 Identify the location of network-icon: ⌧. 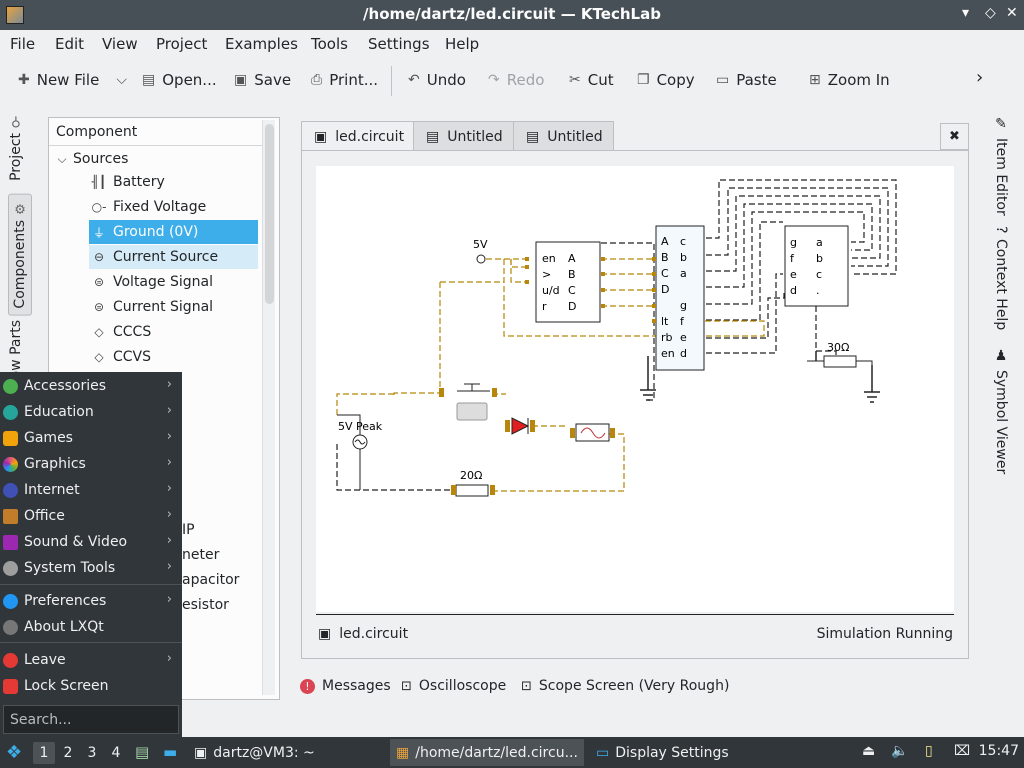
(962, 751).